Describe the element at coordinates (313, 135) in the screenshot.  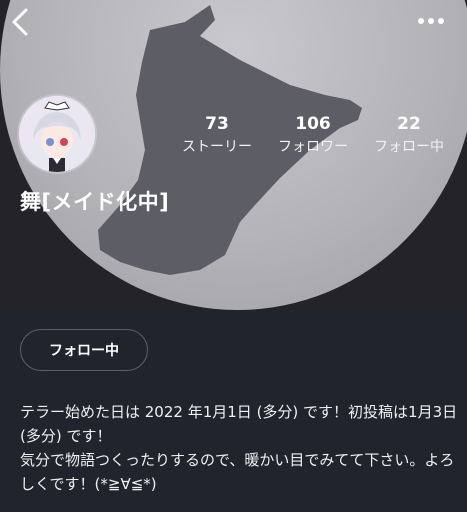
I see `stat-followers: 106 フォロワー` at that location.